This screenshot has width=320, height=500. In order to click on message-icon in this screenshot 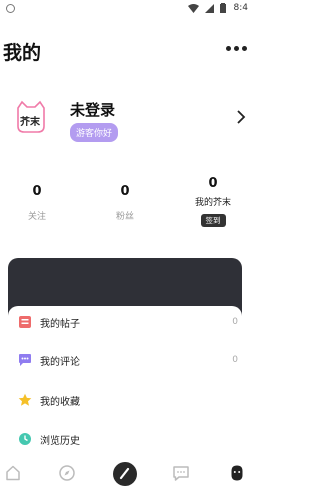, I will do `click(181, 473)`.